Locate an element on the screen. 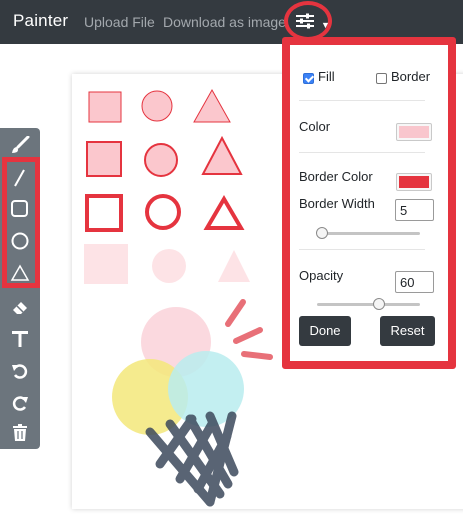  reset-button: Reset is located at coordinates (407, 331).